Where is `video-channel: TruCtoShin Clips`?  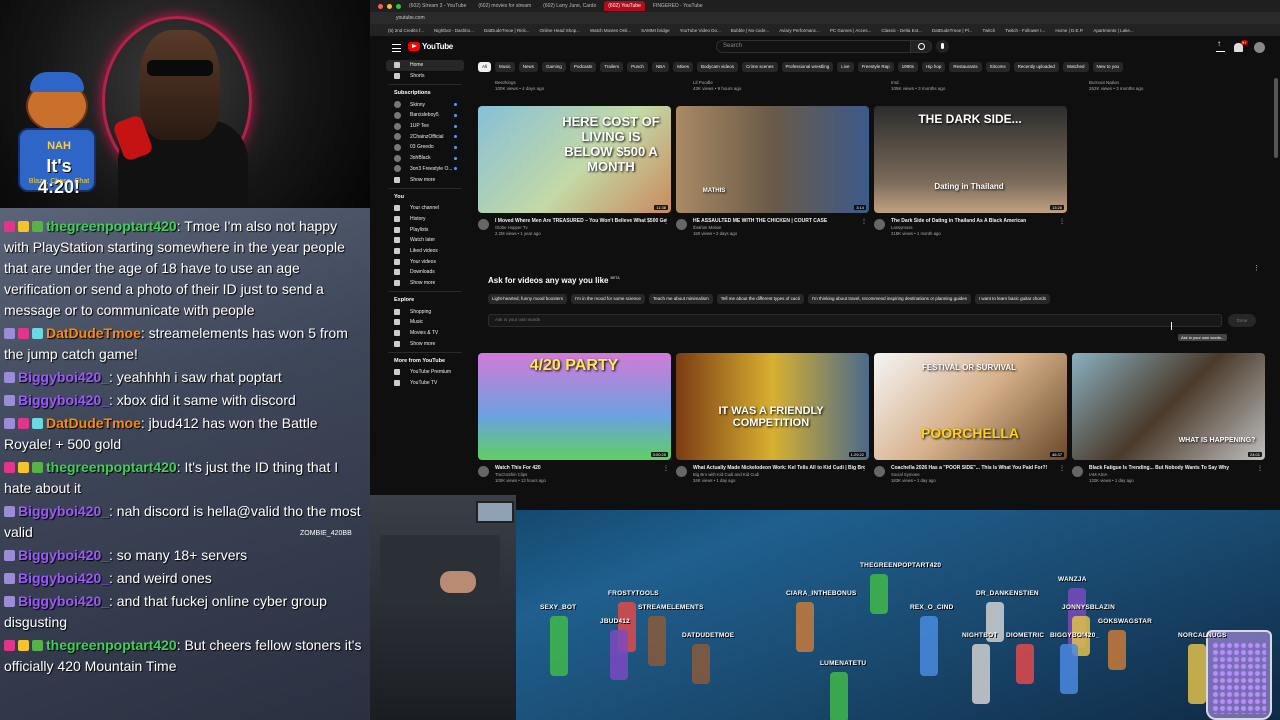 video-channel: TruCtoShin Clips is located at coordinates (511, 474).